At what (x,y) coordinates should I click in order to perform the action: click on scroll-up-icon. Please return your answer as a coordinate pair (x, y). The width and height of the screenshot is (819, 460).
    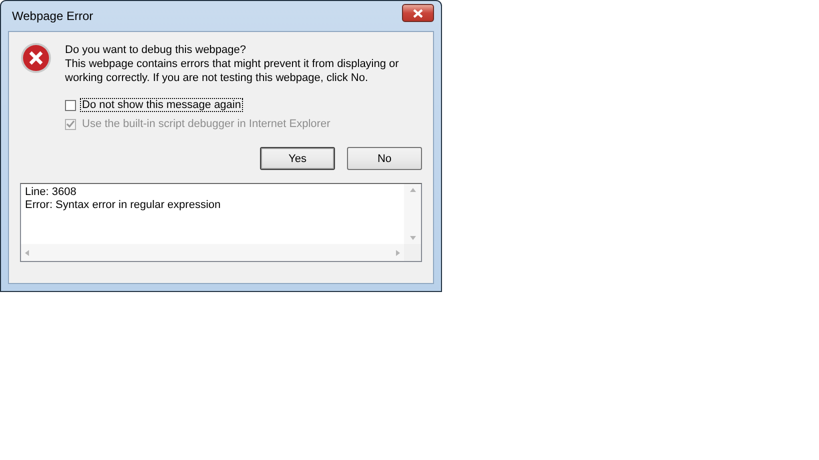
    Looking at the image, I should click on (413, 190).